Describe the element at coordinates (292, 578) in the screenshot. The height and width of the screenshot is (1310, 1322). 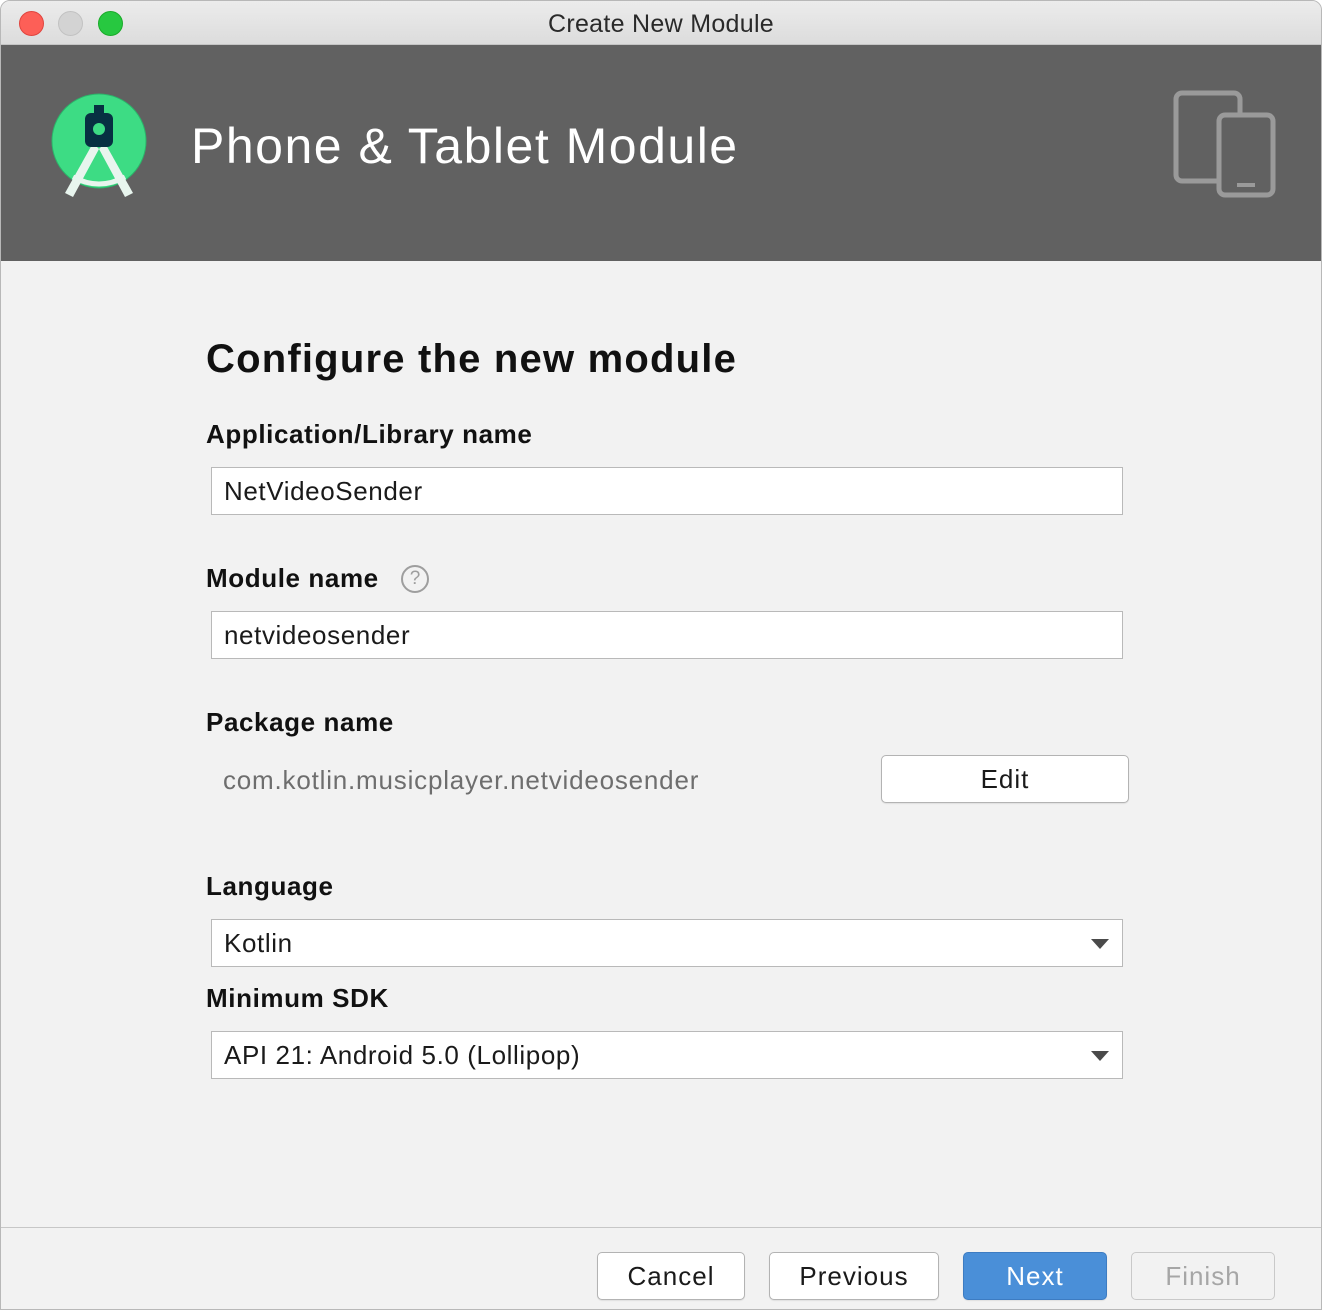
I see `module-name-label: Module name` at that location.